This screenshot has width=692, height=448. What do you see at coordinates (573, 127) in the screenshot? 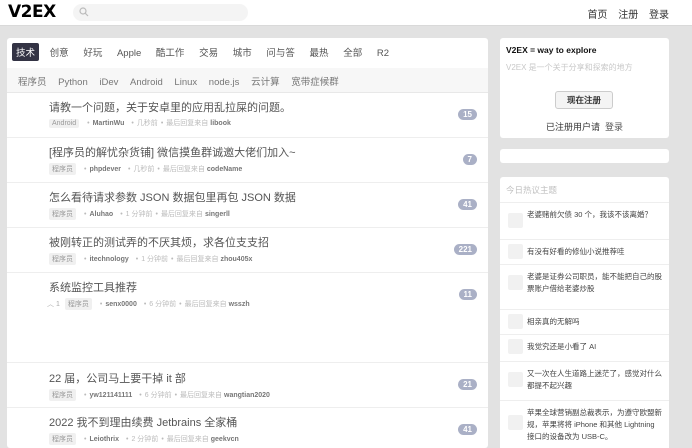
I see `registered-text: 已注册用户请` at bounding box center [573, 127].